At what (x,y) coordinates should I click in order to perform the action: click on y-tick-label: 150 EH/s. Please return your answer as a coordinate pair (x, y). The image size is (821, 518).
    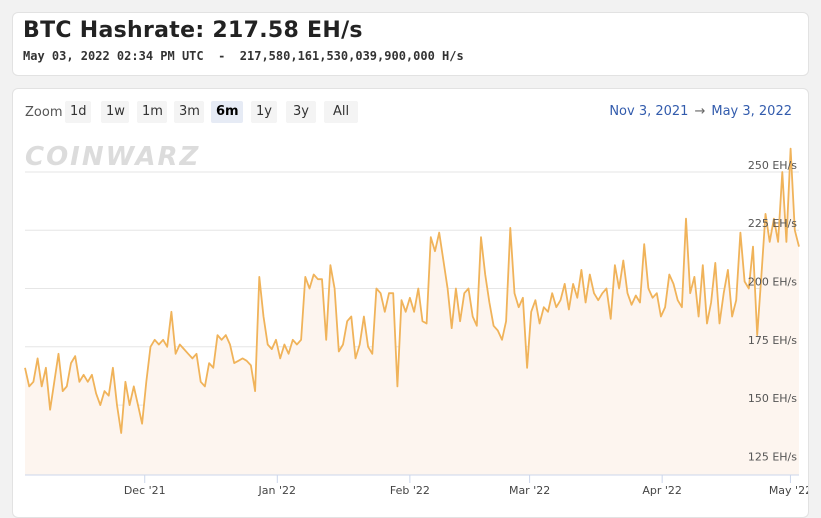
    Looking at the image, I should click on (772, 398).